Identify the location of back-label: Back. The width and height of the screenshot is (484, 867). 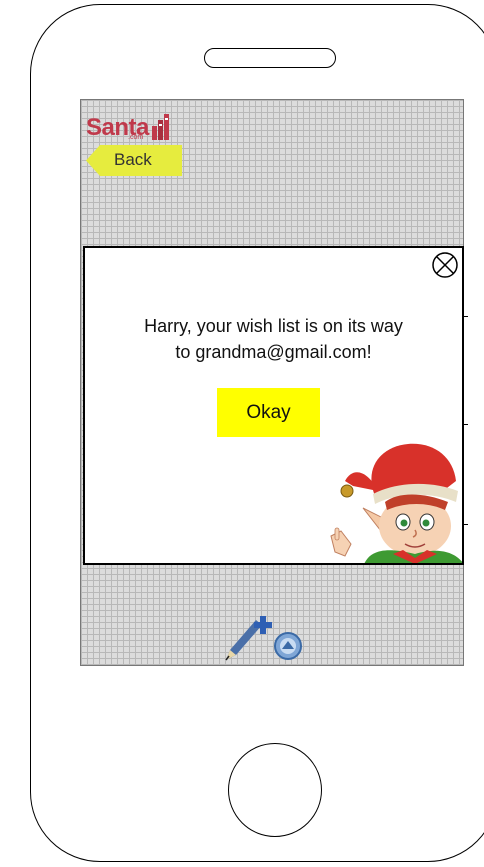
(133, 159).